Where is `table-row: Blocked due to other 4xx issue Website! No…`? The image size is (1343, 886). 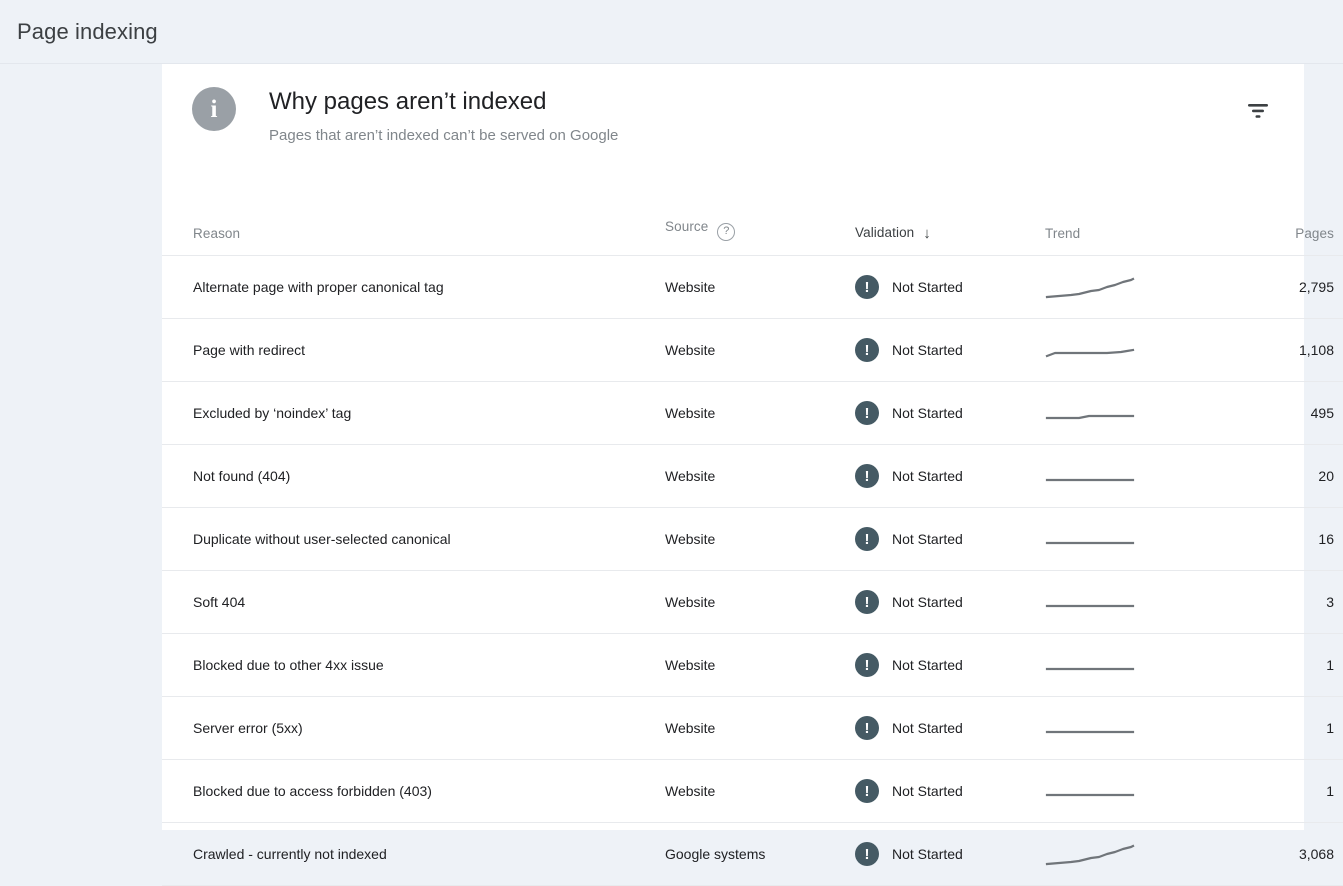
table-row: Blocked due to other 4xx issue Website! No… is located at coordinates (752, 665).